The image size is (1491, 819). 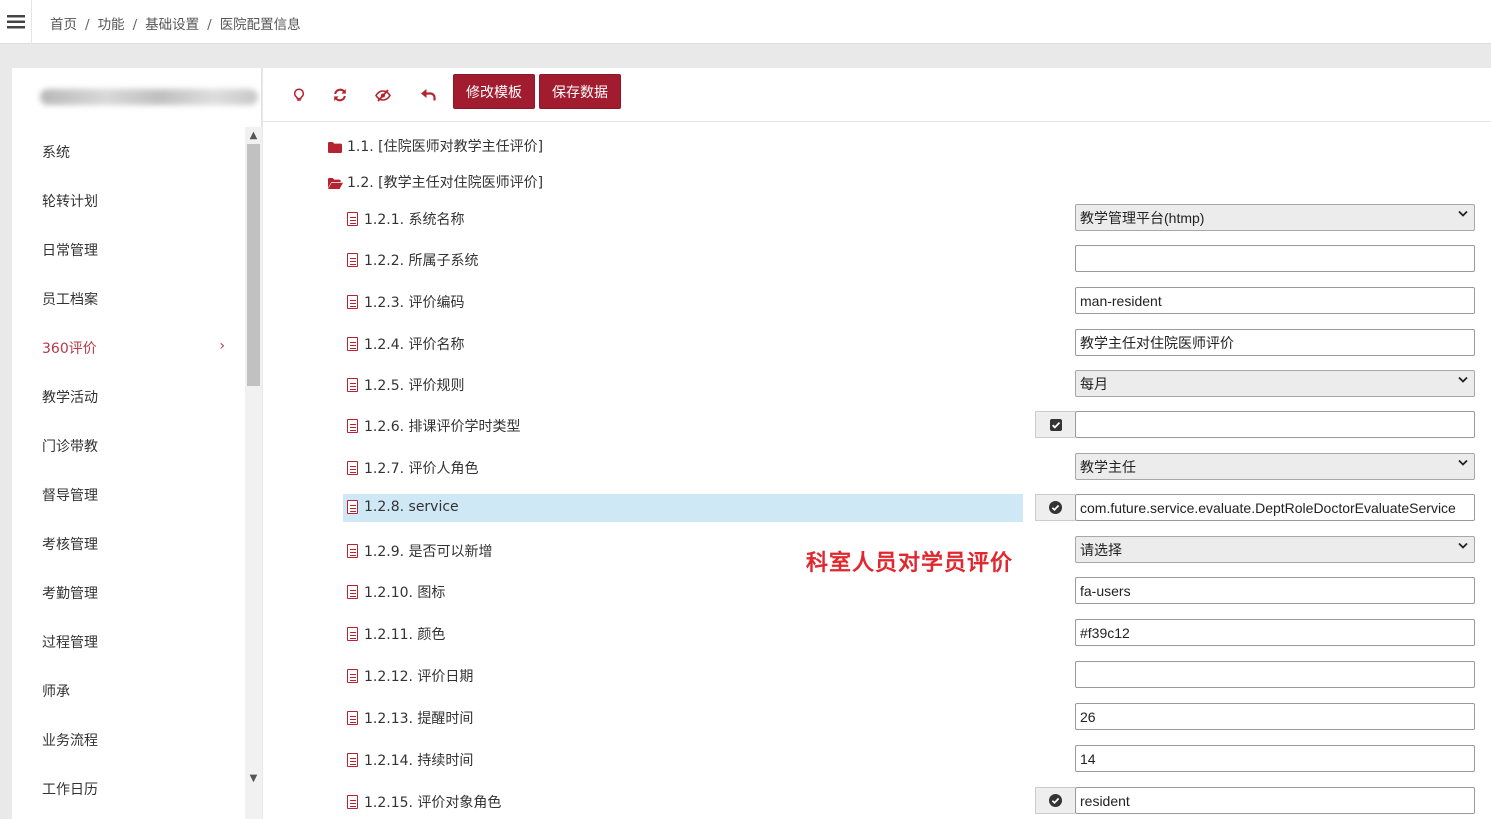 I want to click on config-row-label: 1.2.14. 持续时间, so click(x=410, y=760).